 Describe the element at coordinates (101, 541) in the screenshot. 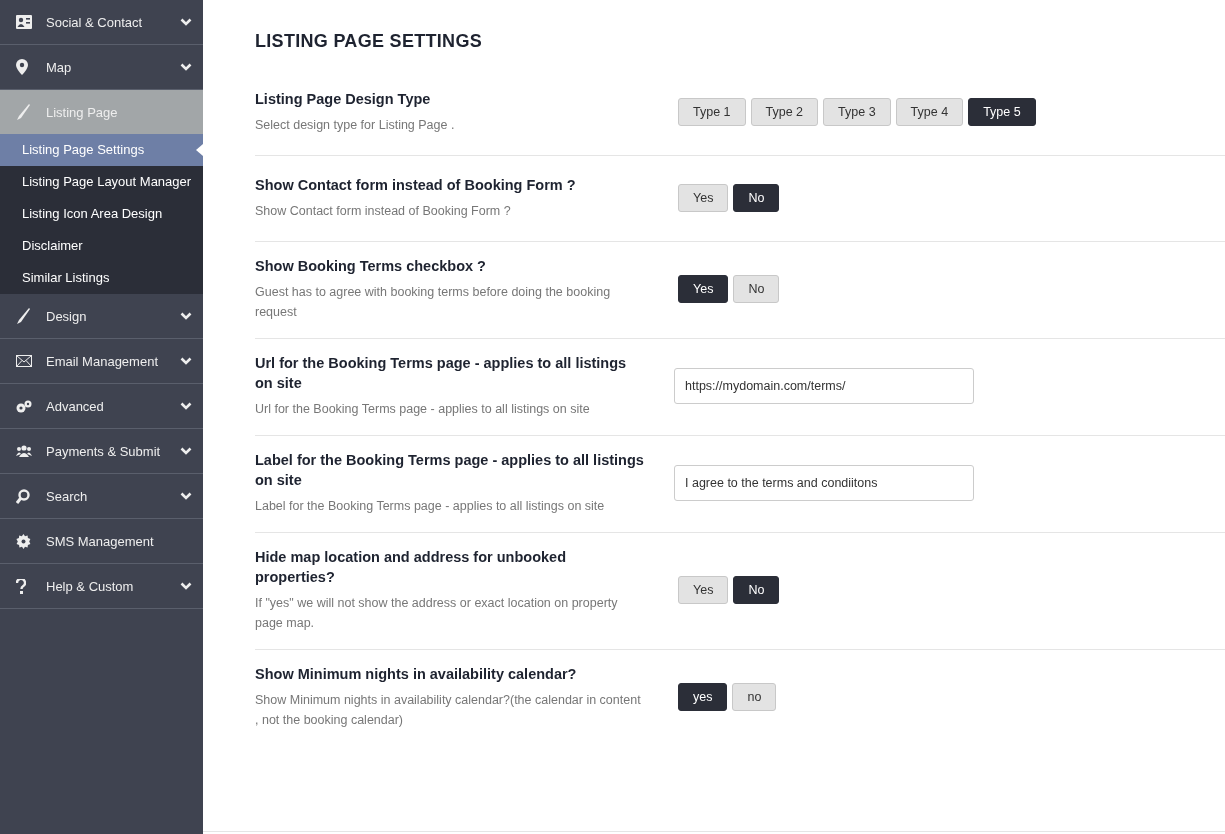

I see `menu-item: SMS Management` at that location.